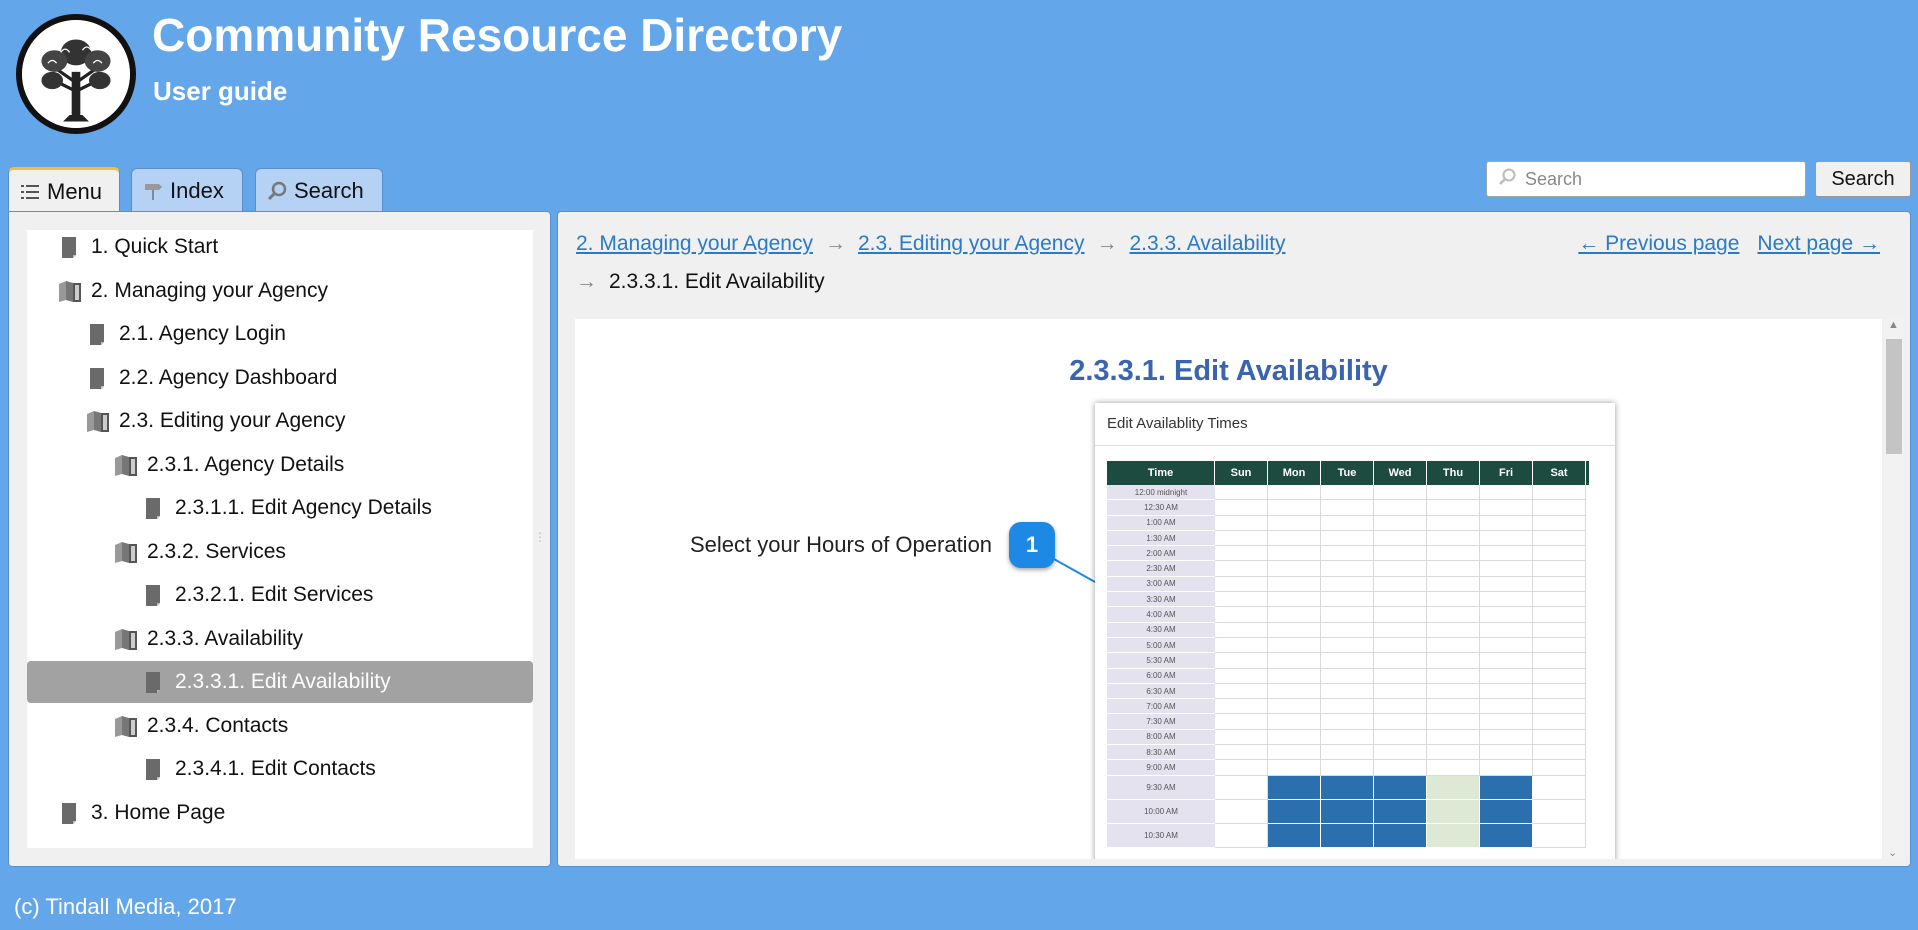 This screenshot has height=930, width=1918. I want to click on menu-item: 2.1. Agency Login, so click(280, 334).